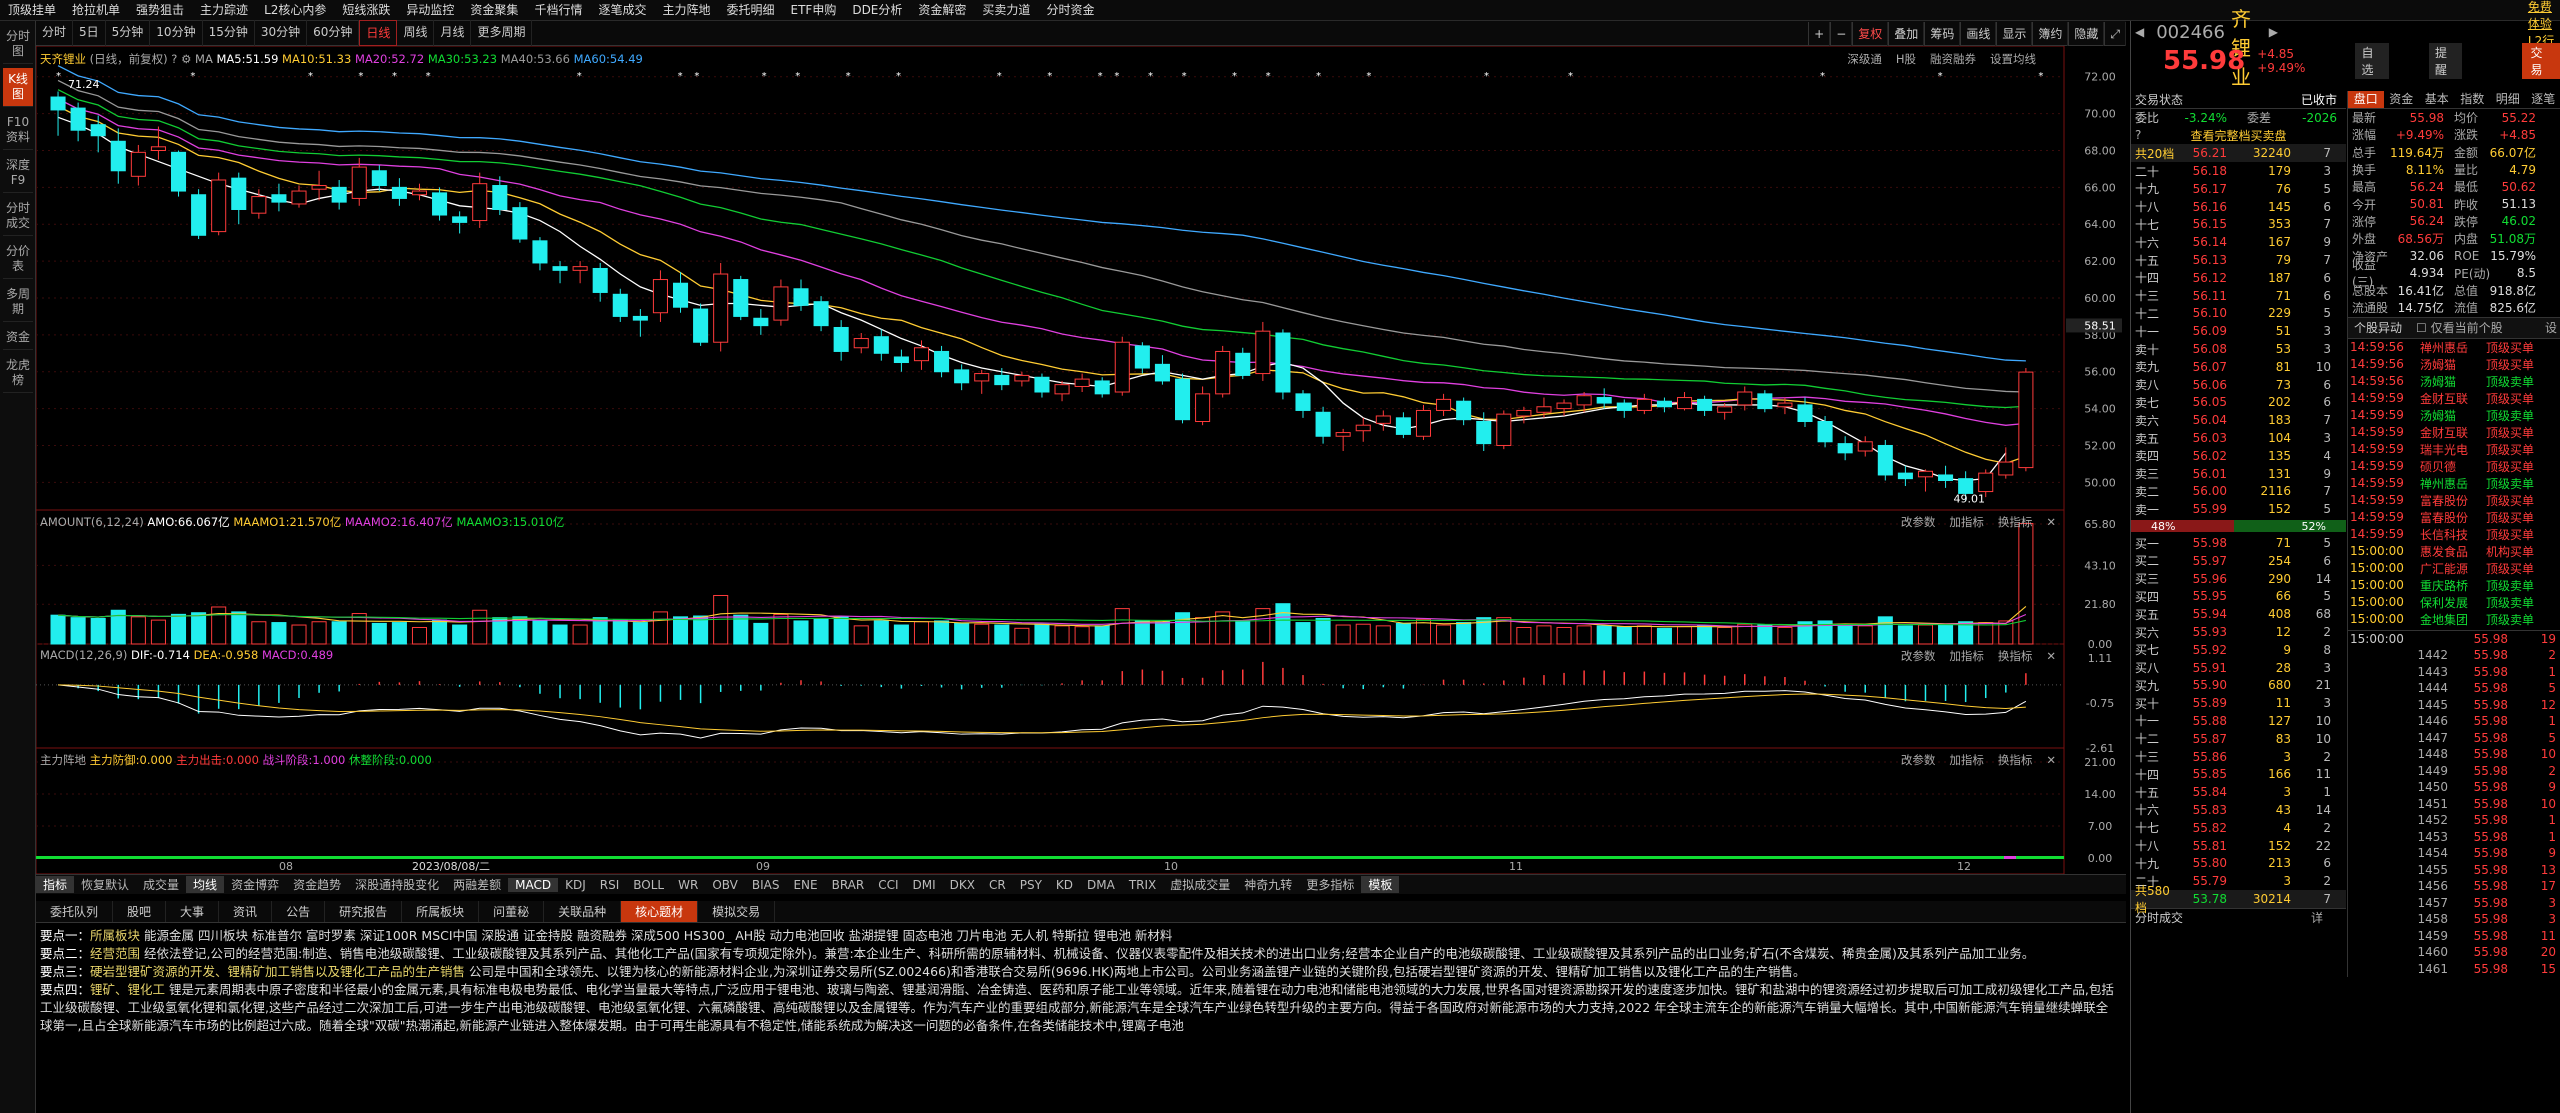  What do you see at coordinates (75, 911) in the screenshot?
I see `f10-tab: 委托队列` at bounding box center [75, 911].